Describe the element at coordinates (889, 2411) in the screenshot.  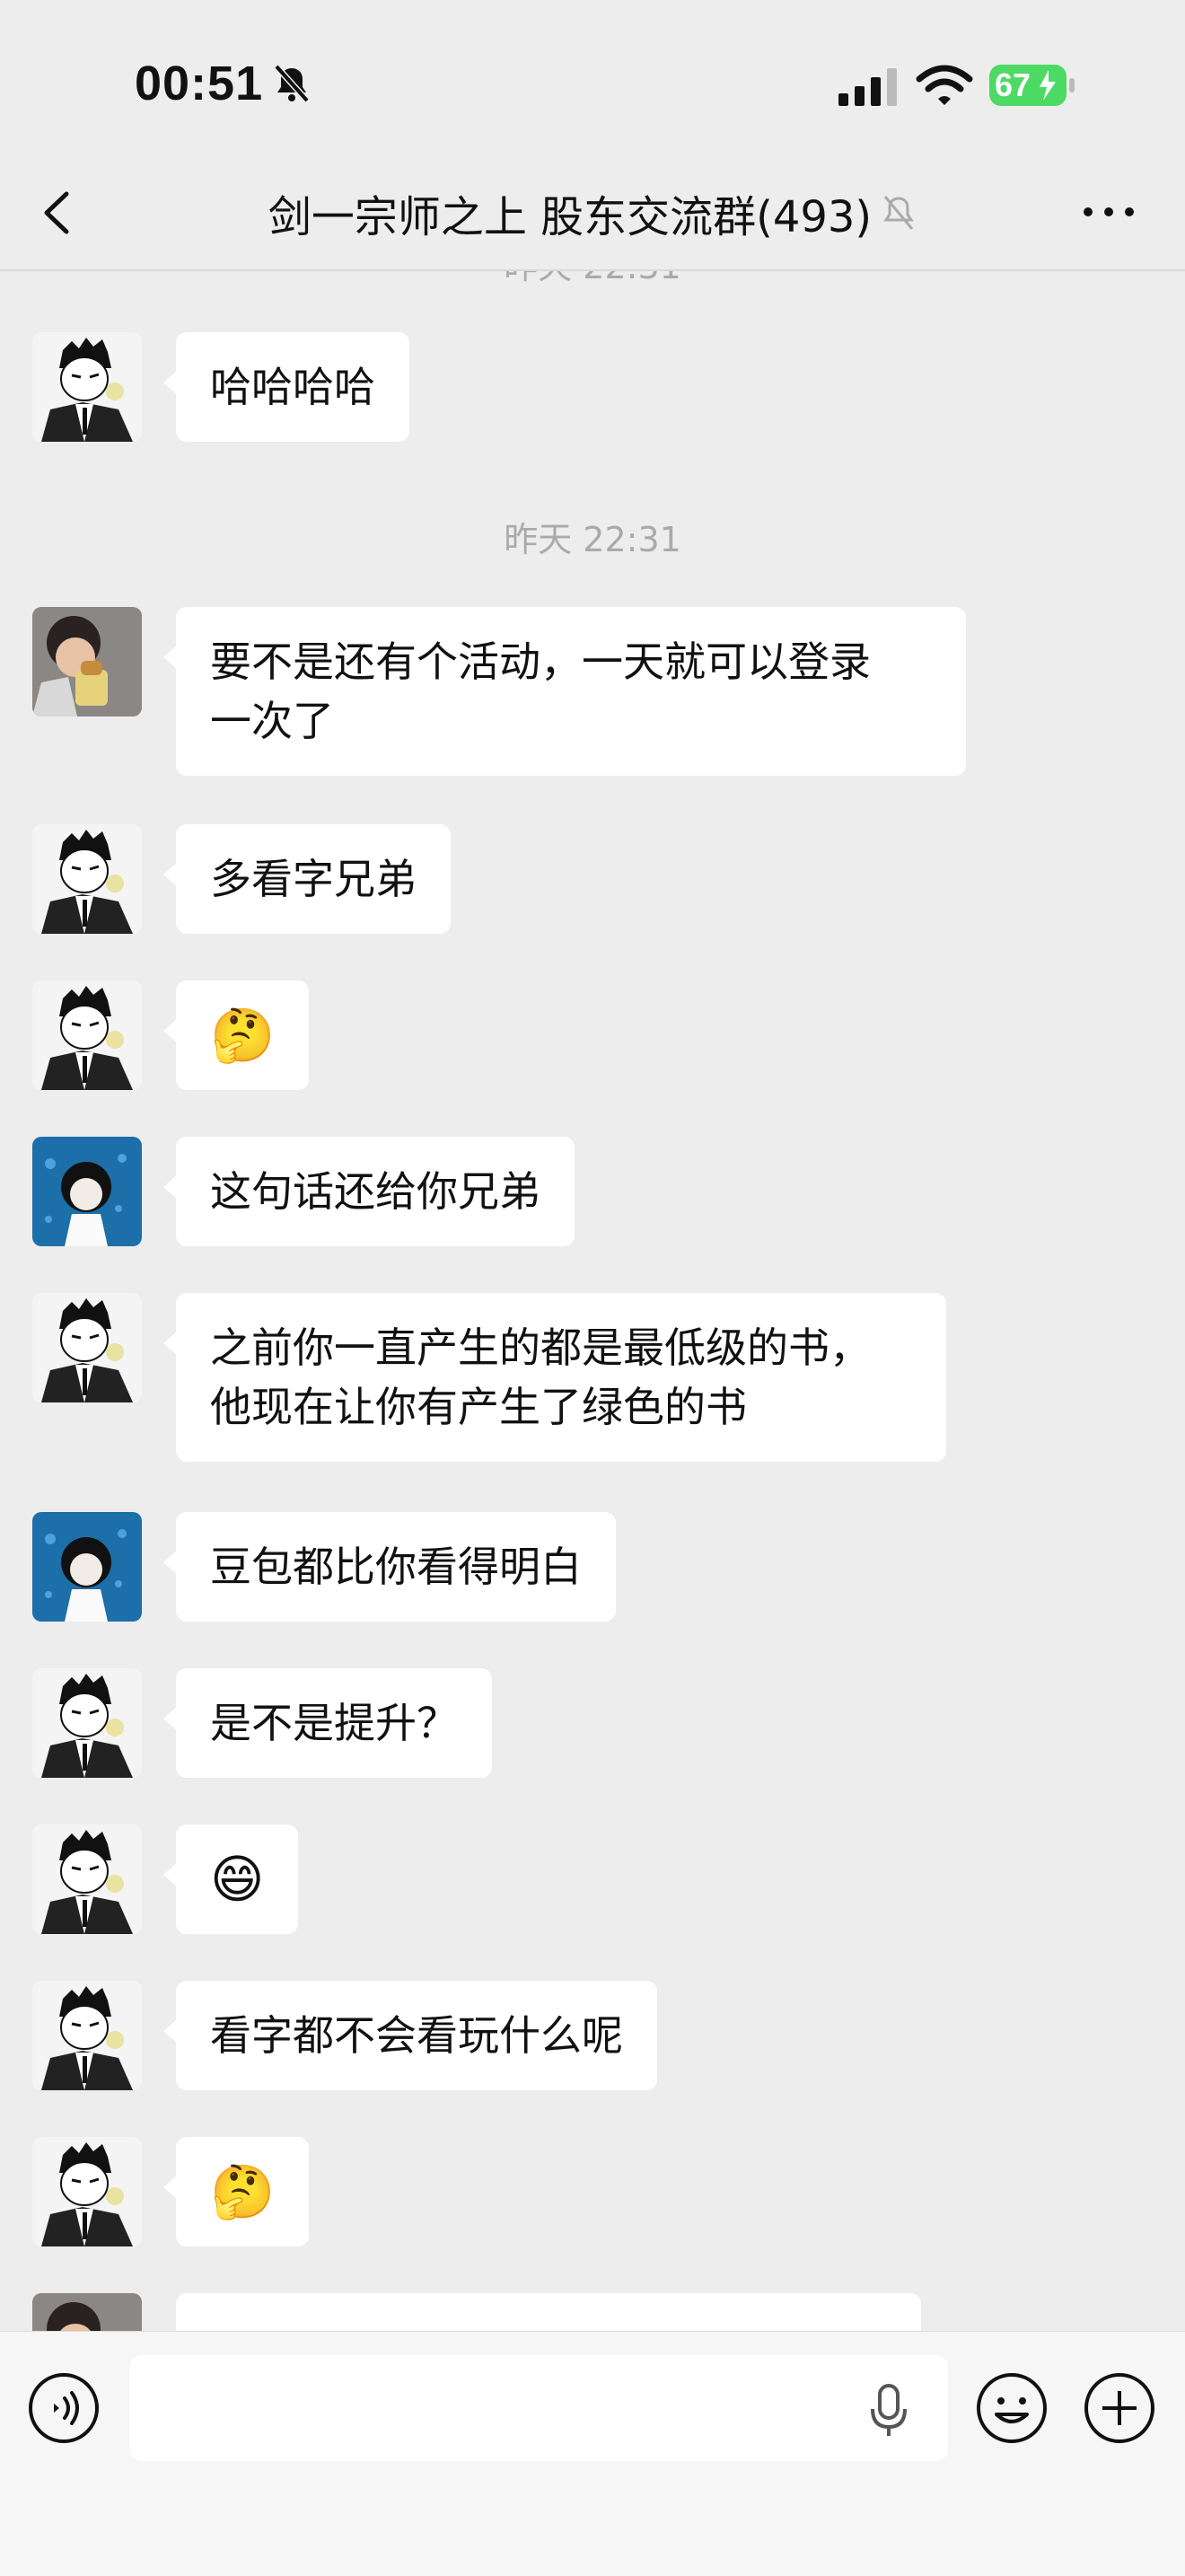
I see `microphone-icon` at that location.